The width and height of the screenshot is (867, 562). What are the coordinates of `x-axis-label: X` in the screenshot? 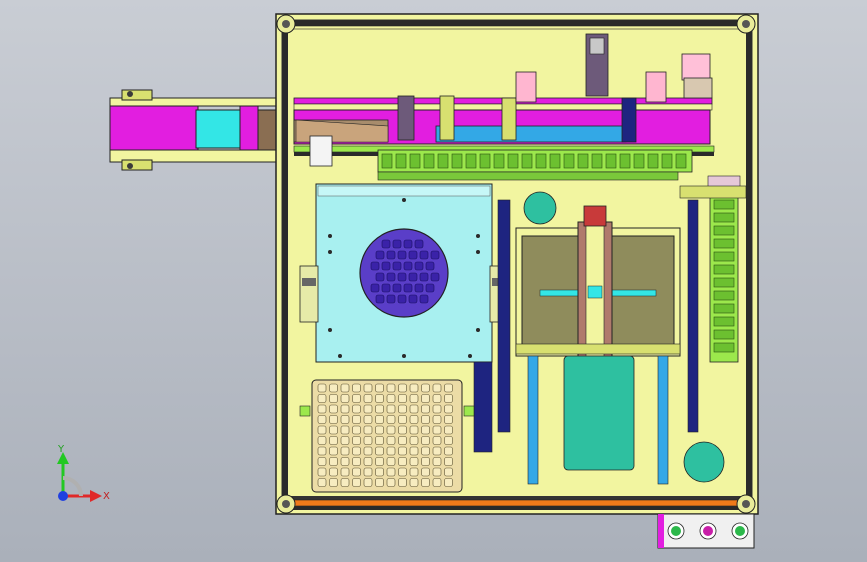 It's located at (106, 496).